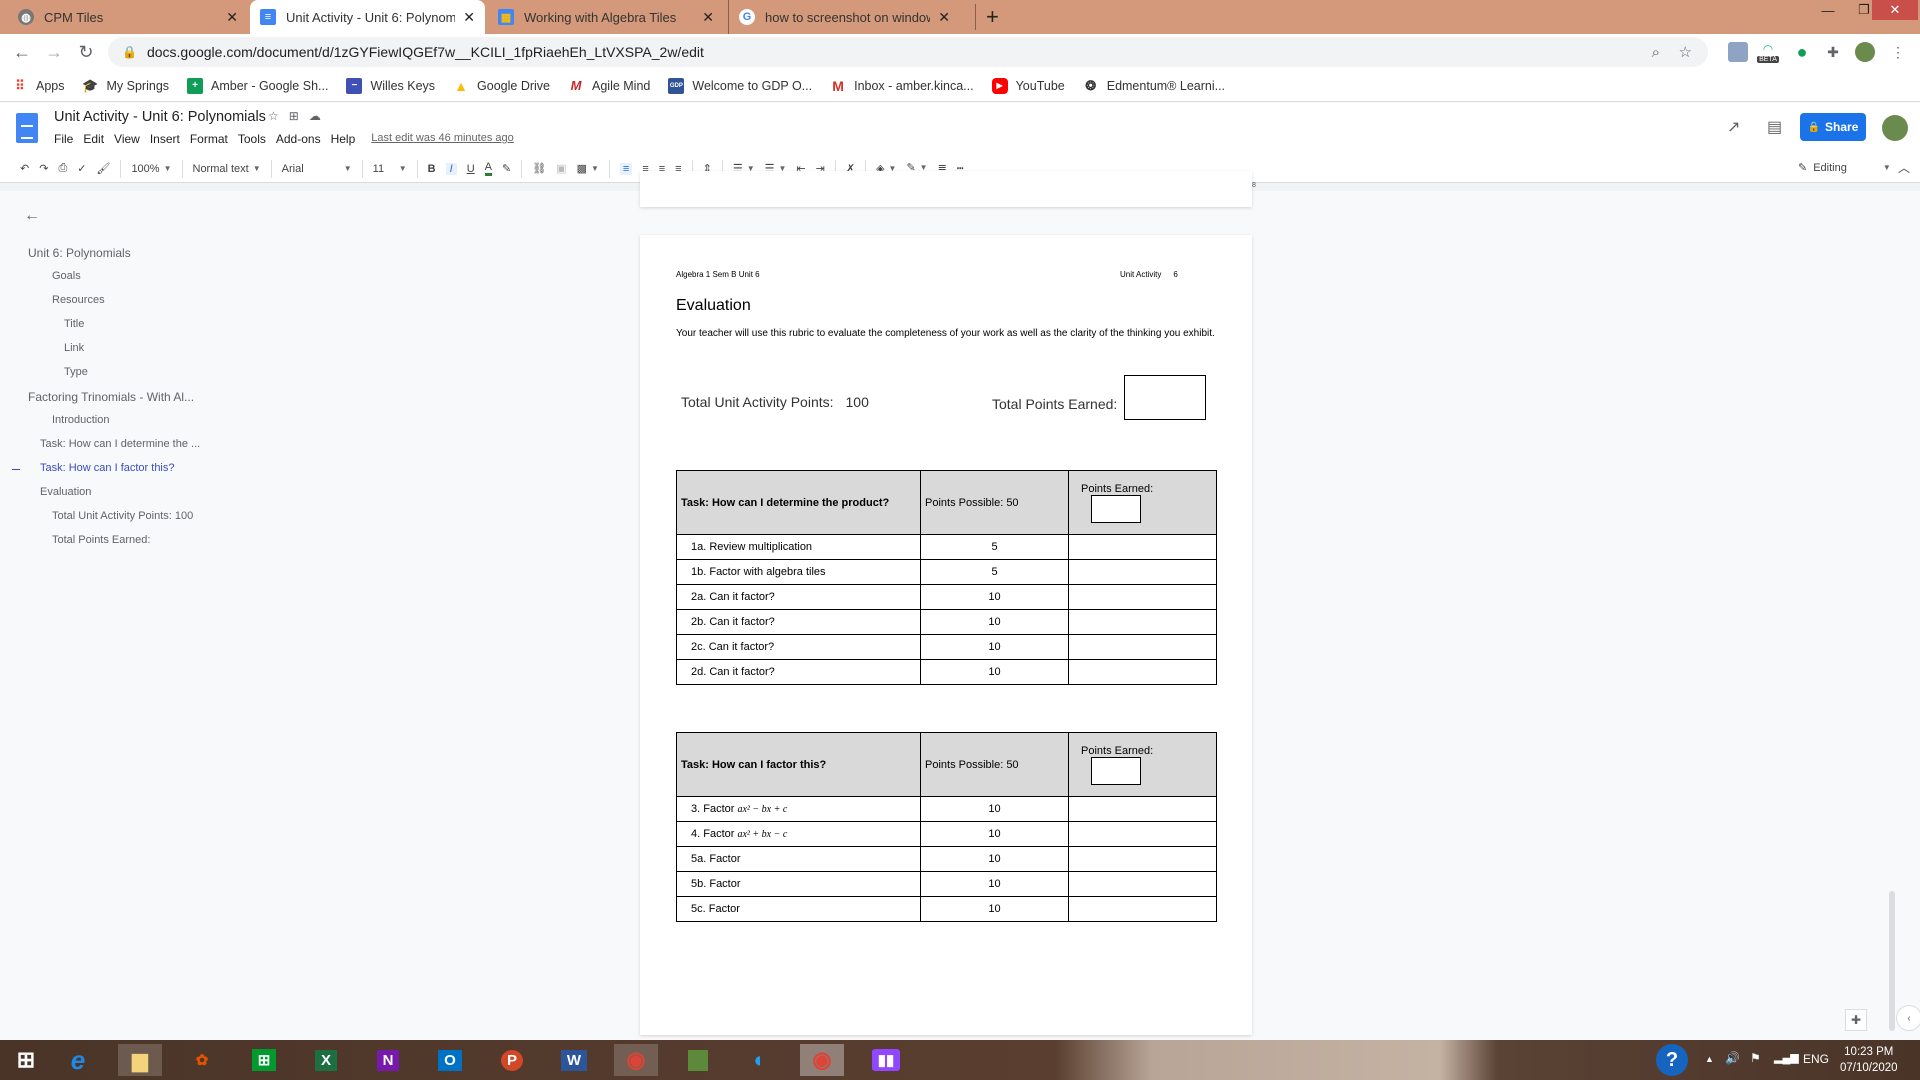 The image size is (1920, 1080). I want to click on close-outline-arrow-icon: ←, so click(32, 216).